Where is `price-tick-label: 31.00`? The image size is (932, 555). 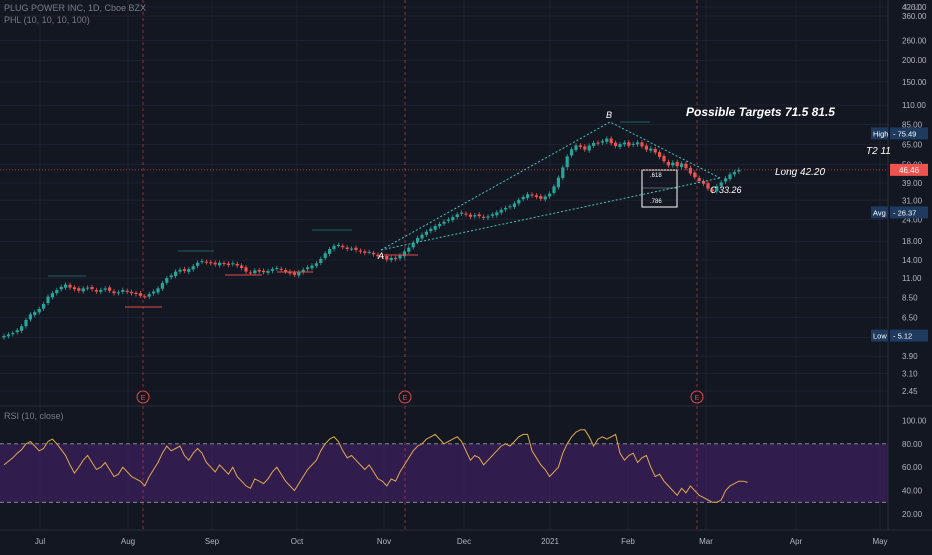
price-tick-label: 31.00 is located at coordinates (912, 200).